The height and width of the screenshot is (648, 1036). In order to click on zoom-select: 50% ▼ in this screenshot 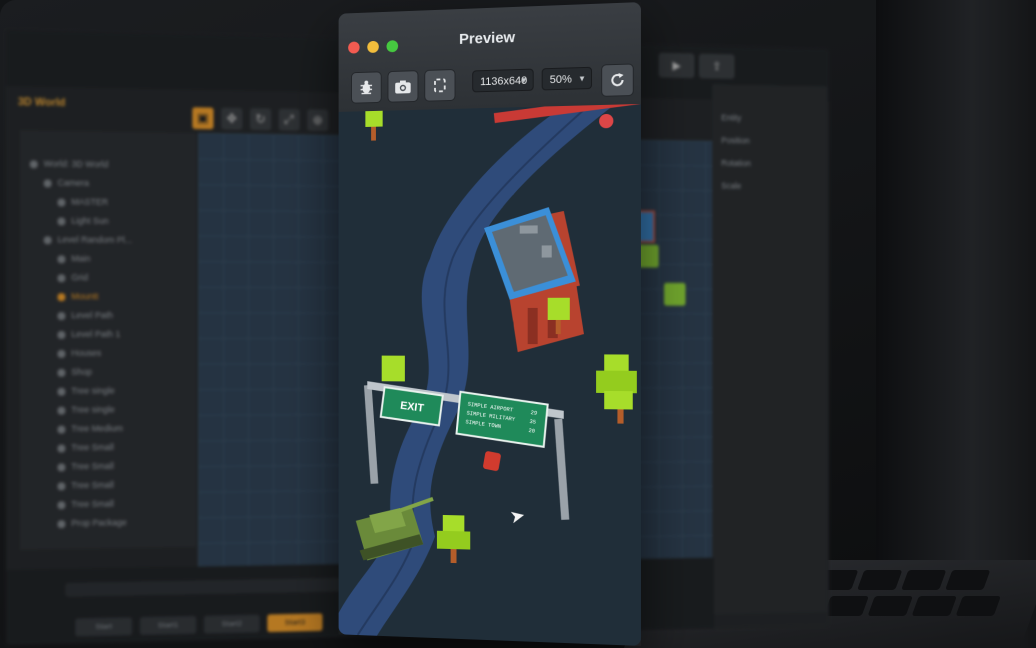, I will do `click(567, 79)`.